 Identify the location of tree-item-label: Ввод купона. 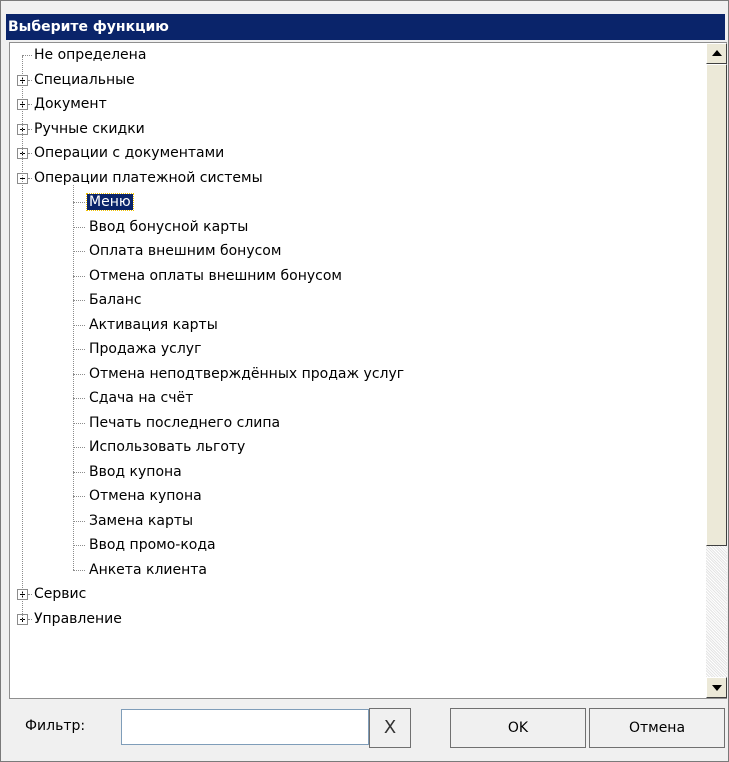
(135, 471).